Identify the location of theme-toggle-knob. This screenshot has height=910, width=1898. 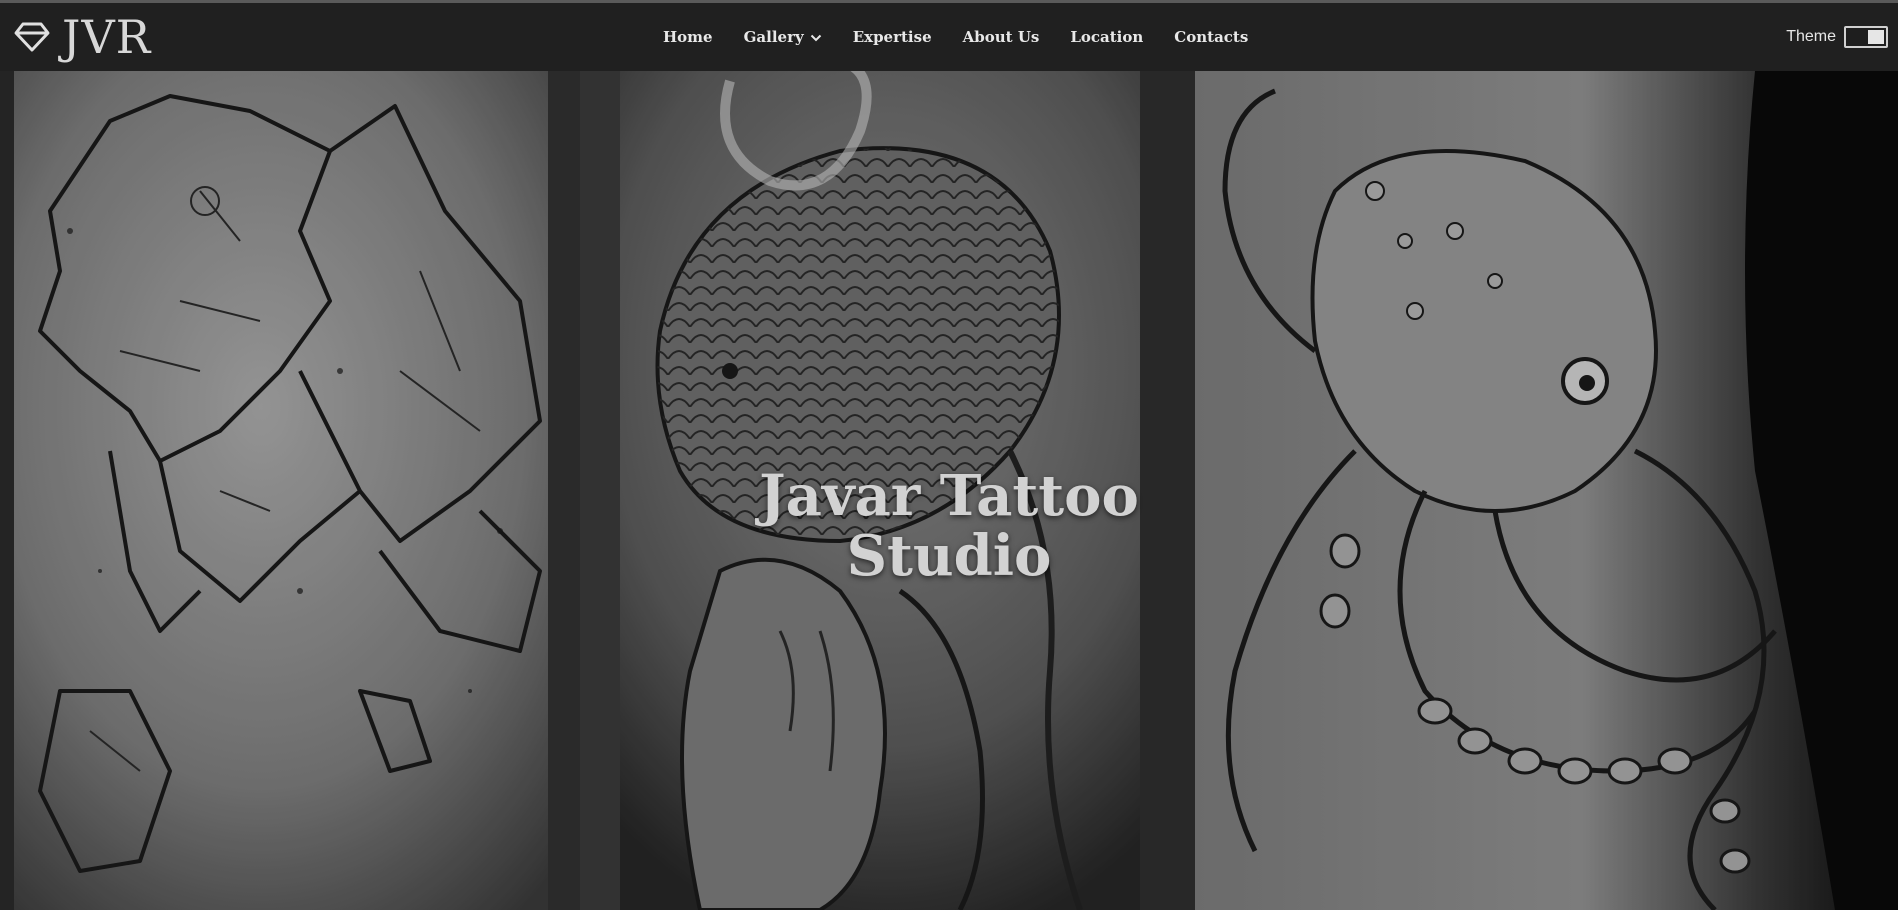
(1876, 37).